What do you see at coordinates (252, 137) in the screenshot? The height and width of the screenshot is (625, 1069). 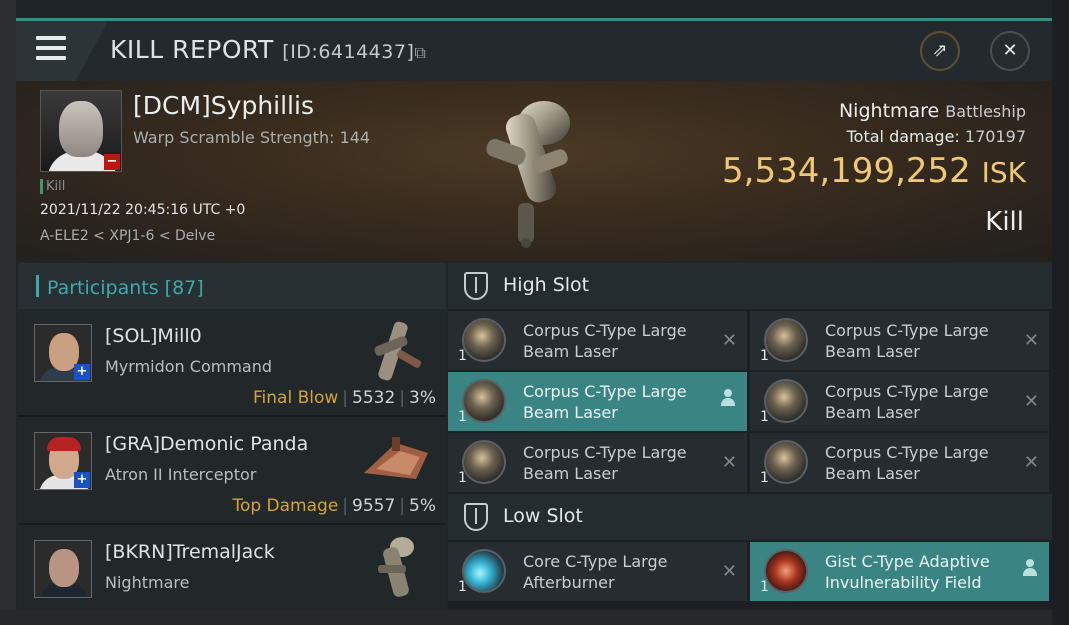 I see `warp-scramble-strength: Warp Scramble Strength: 144` at bounding box center [252, 137].